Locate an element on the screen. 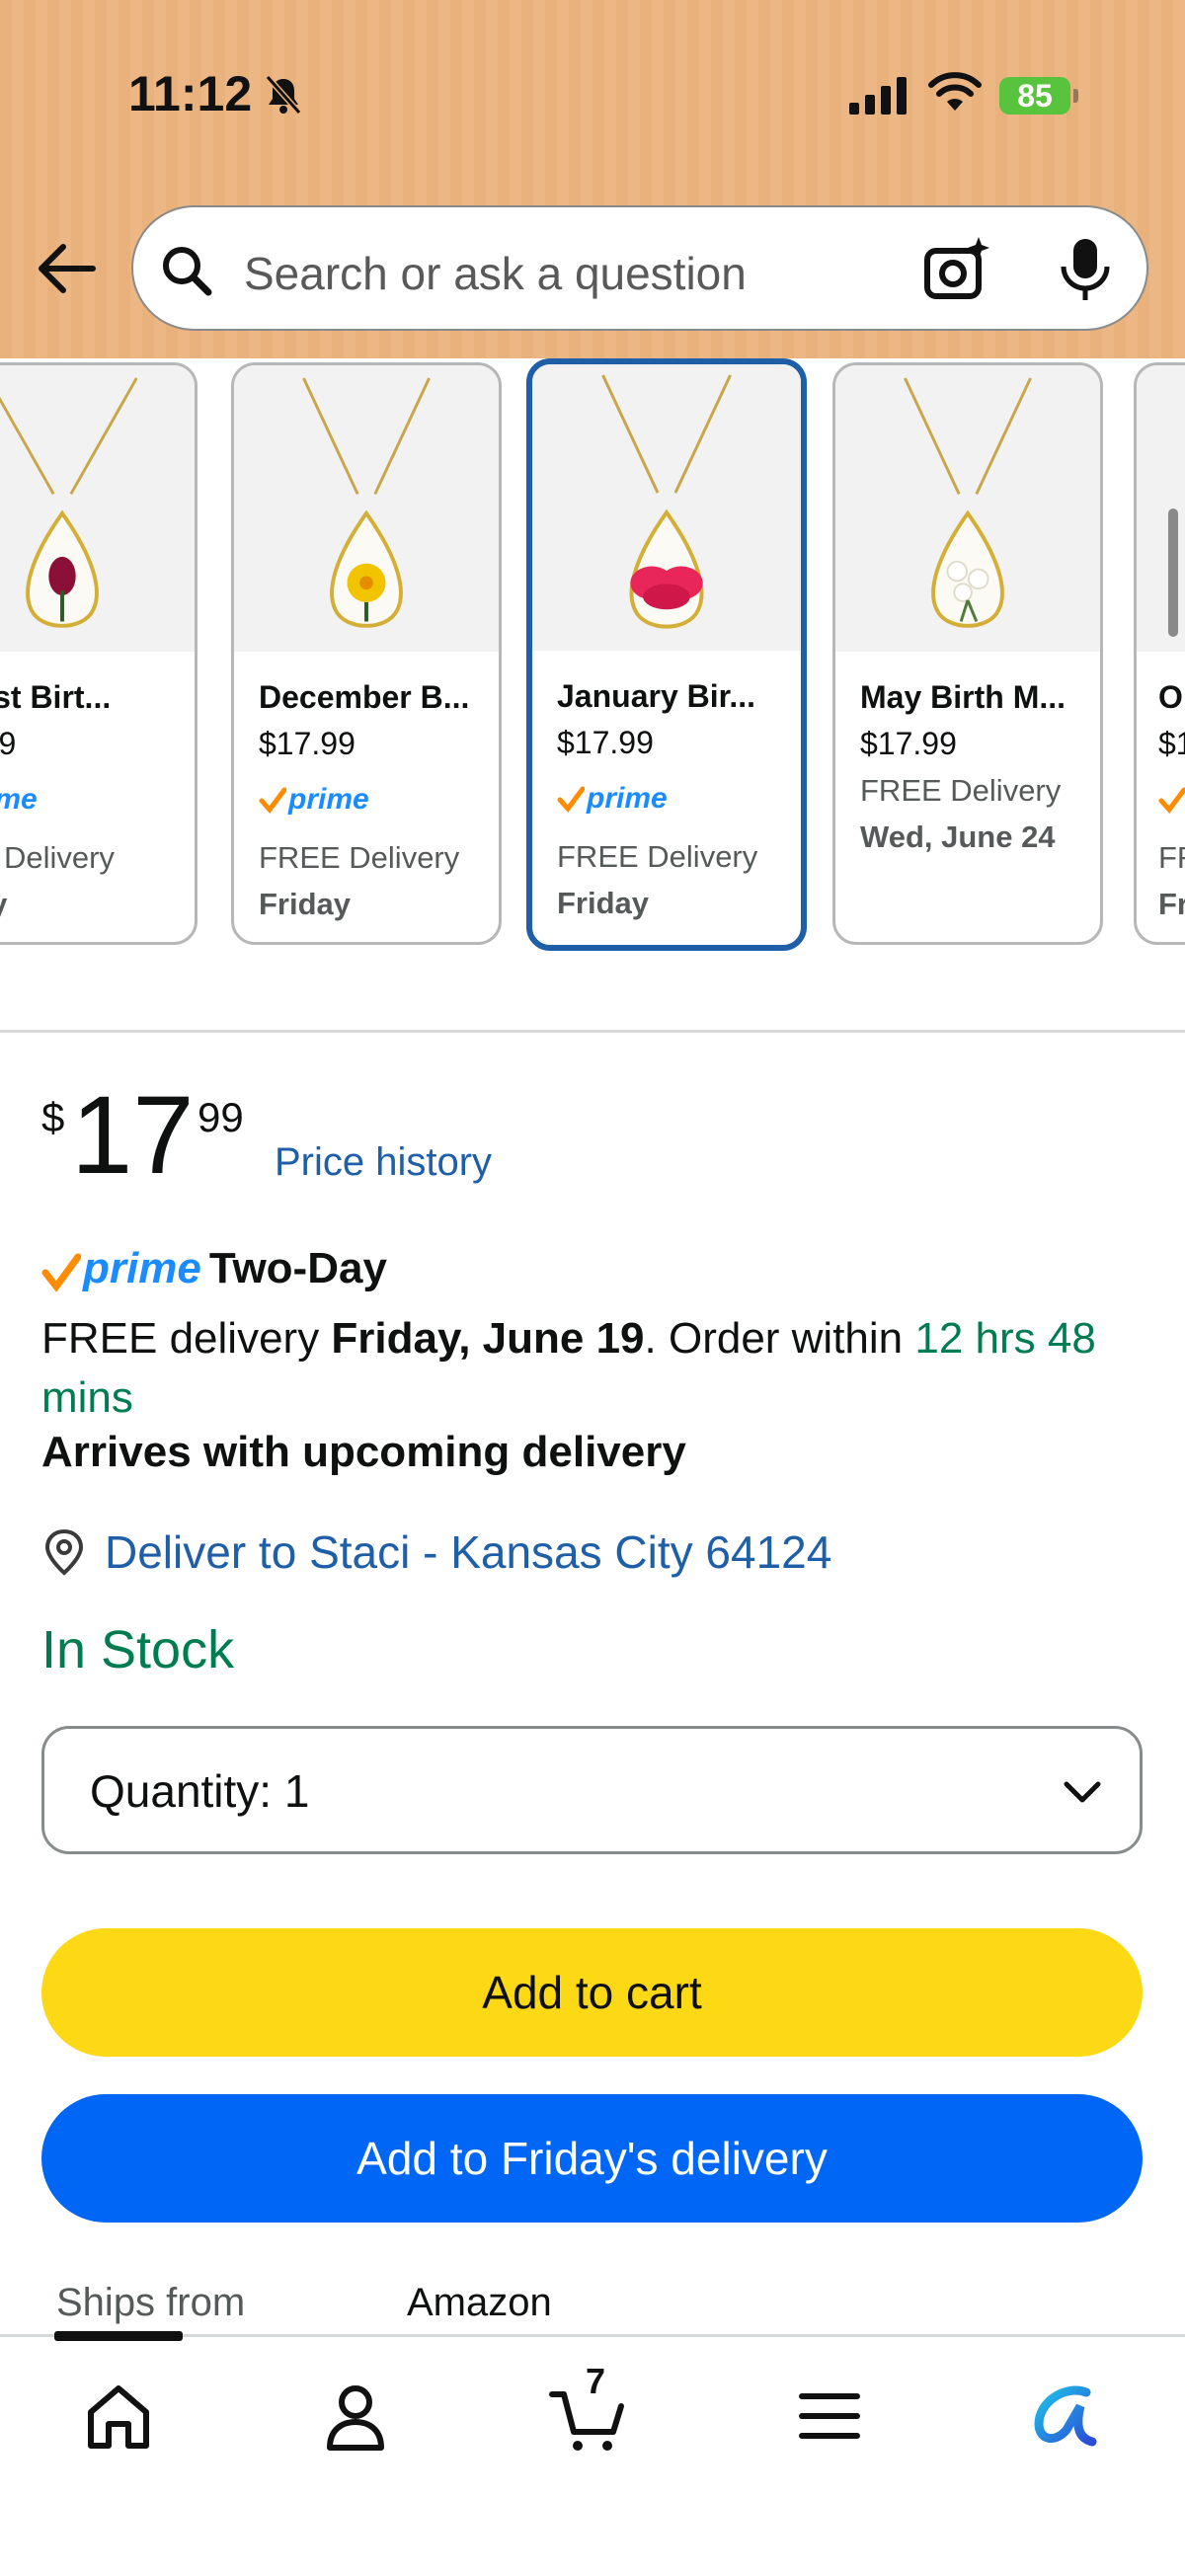 The width and height of the screenshot is (1185, 2576). wifi-icon is located at coordinates (955, 91).